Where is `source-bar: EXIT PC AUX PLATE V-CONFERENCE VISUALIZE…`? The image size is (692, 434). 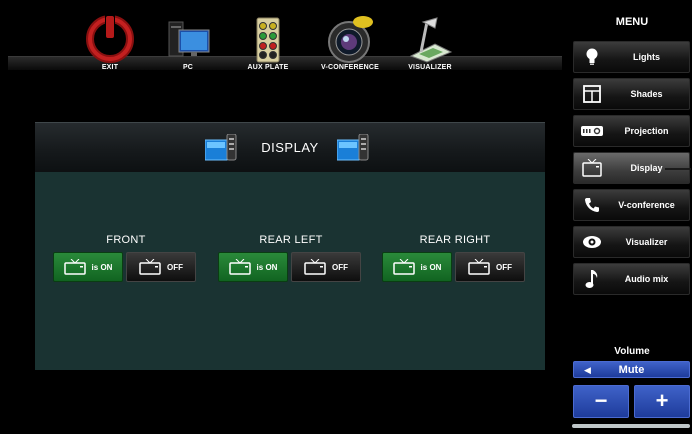 source-bar: EXIT PC AUX PLATE V-CONFERENCE VISUALIZE… is located at coordinates (281, 40).